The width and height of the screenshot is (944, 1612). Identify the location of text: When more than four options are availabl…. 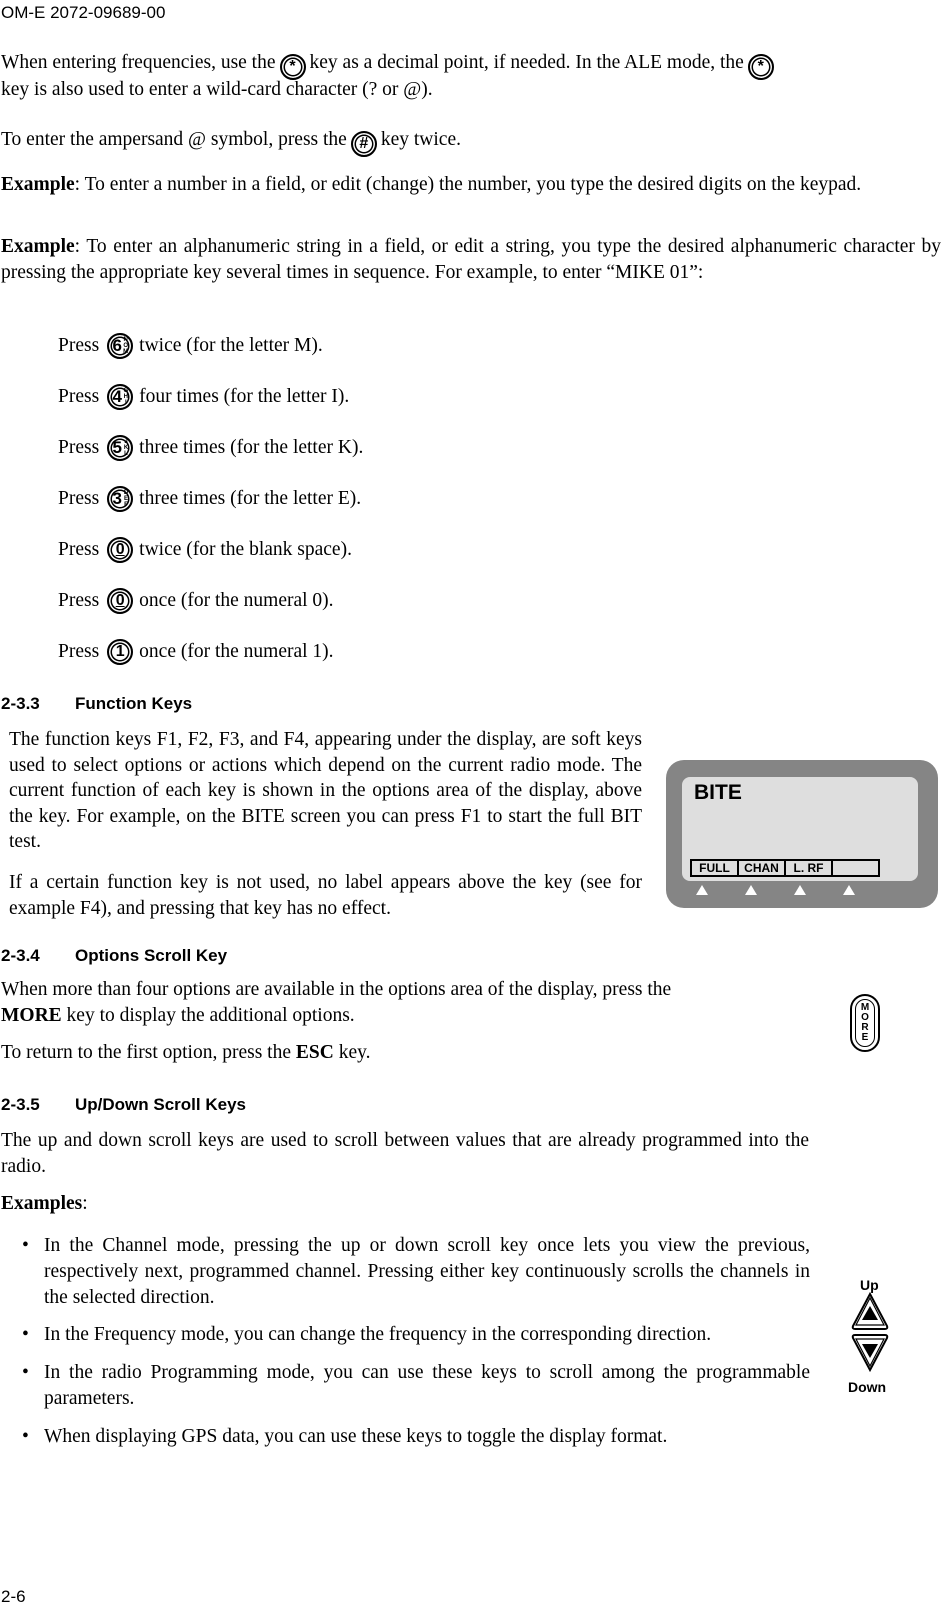
(336, 989).